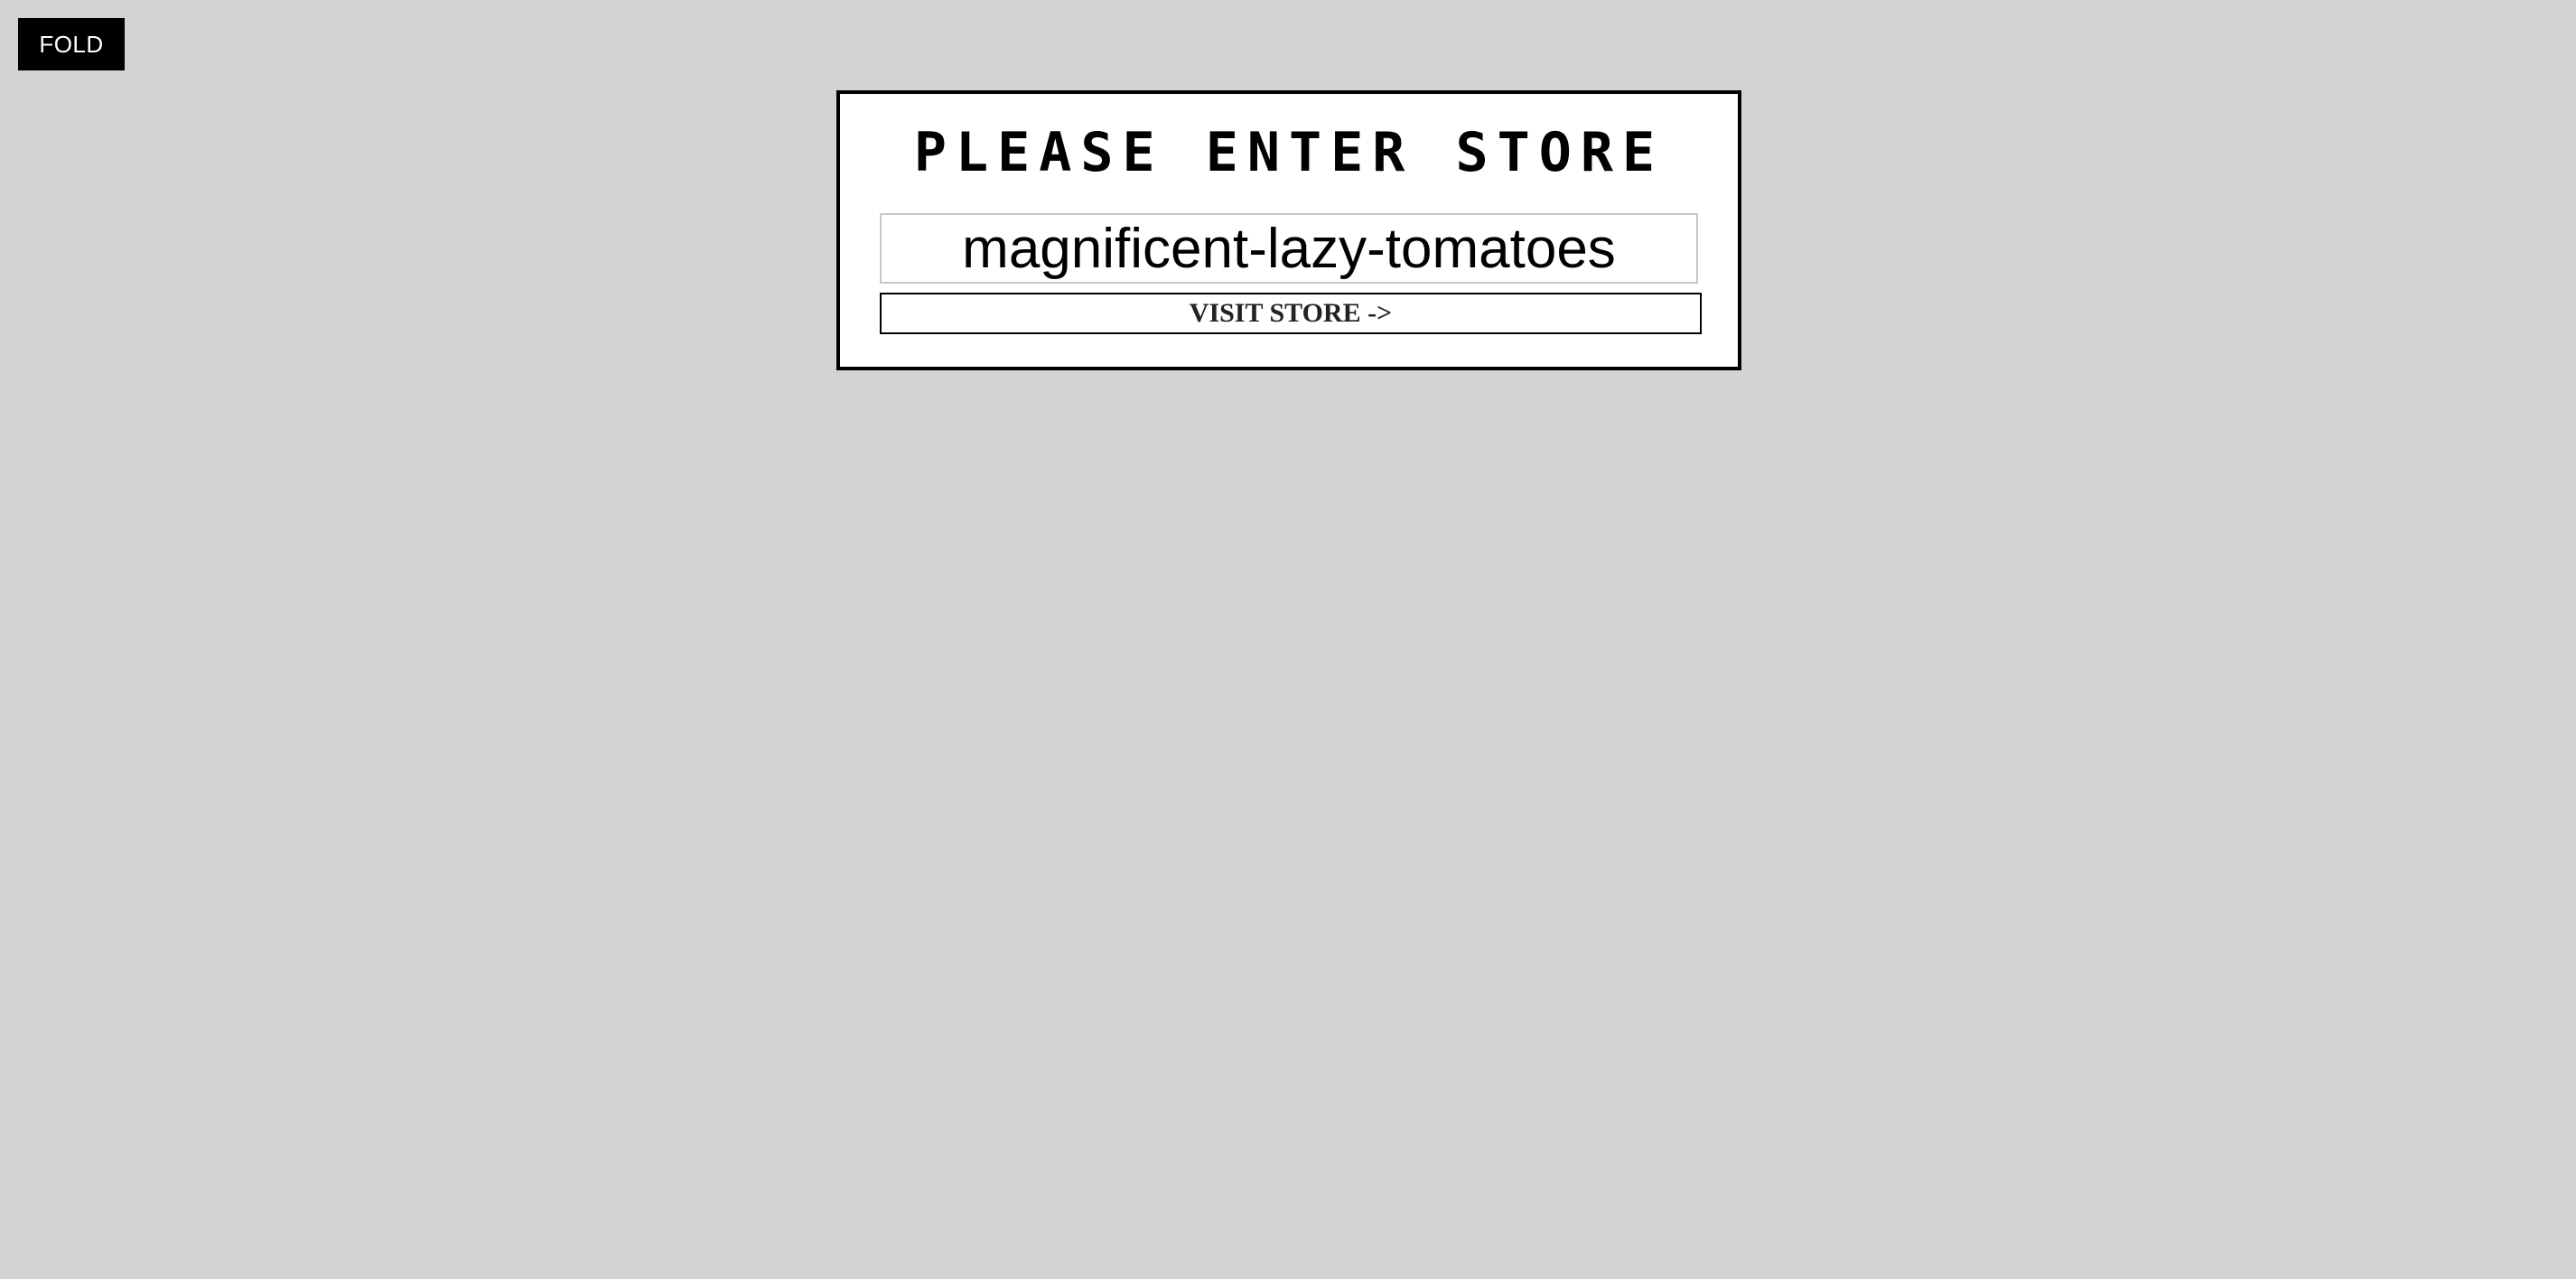 This screenshot has height=1279, width=2576. What do you see at coordinates (1291, 313) in the screenshot?
I see `visit-store-button: VISIT STORE ->` at bounding box center [1291, 313].